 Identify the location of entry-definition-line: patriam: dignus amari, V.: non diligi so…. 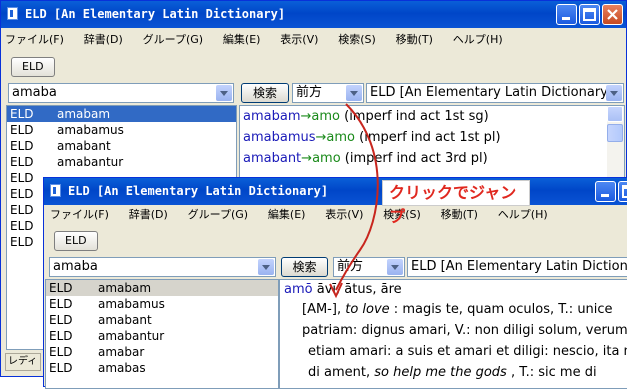
(464, 330).